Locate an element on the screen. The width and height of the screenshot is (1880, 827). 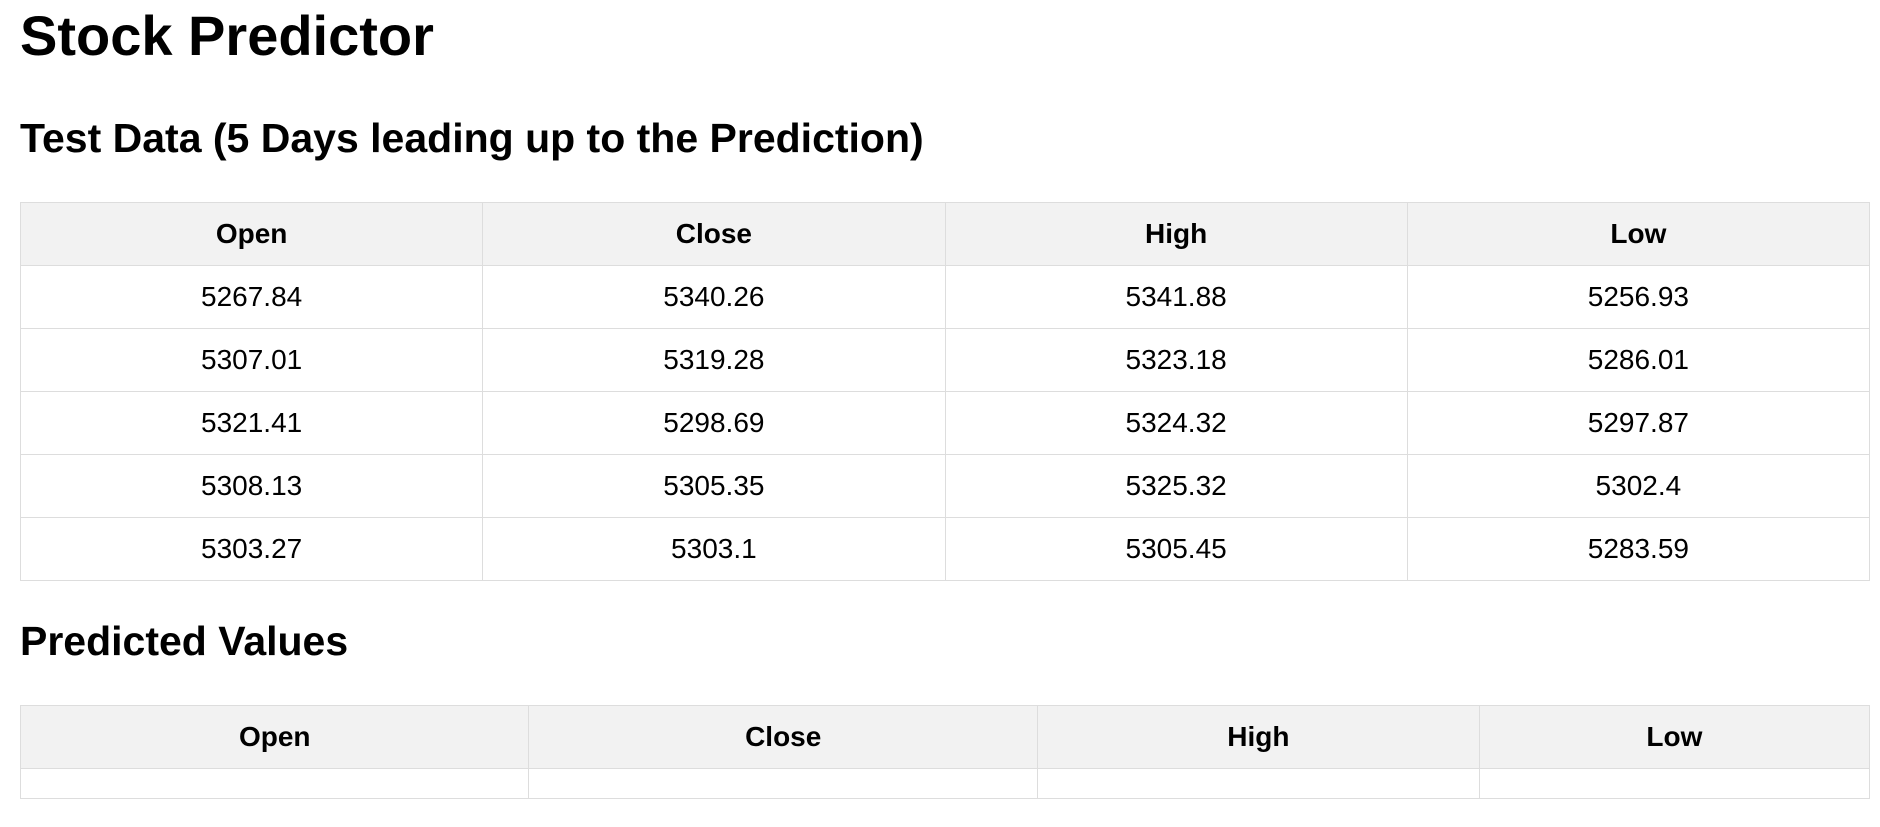
cell-high: 5324.32 is located at coordinates (1176, 423).